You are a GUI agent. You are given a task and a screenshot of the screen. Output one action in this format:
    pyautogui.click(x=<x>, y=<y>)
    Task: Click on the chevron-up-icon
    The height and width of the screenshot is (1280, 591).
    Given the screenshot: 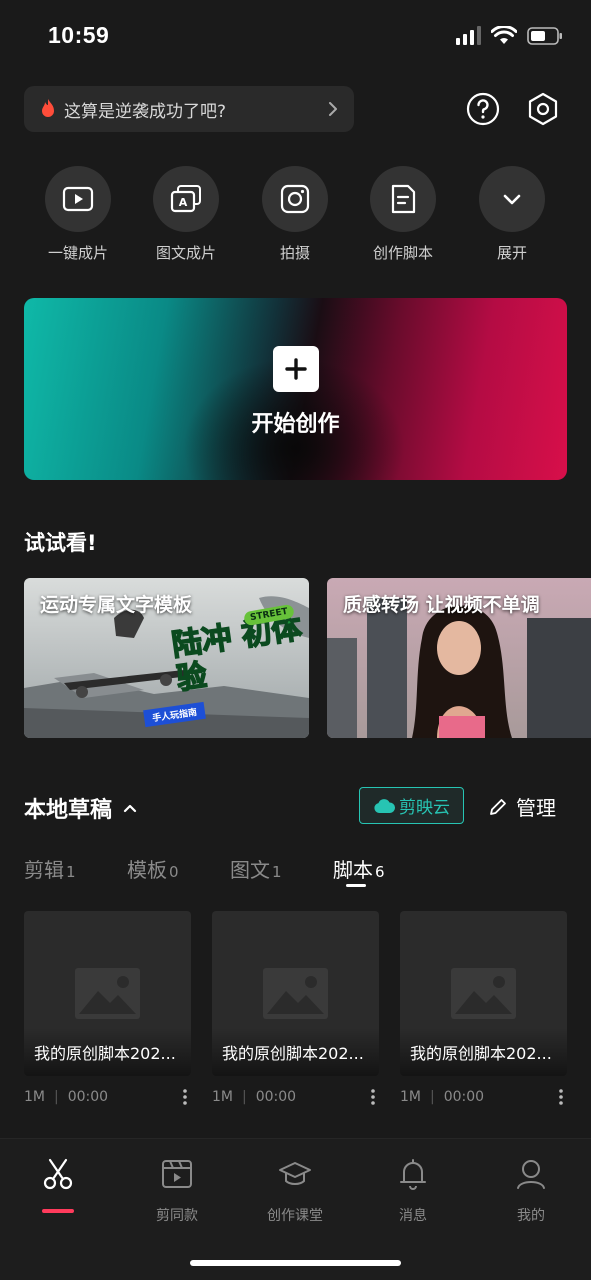 What is the action you would take?
    pyautogui.click(x=130, y=808)
    